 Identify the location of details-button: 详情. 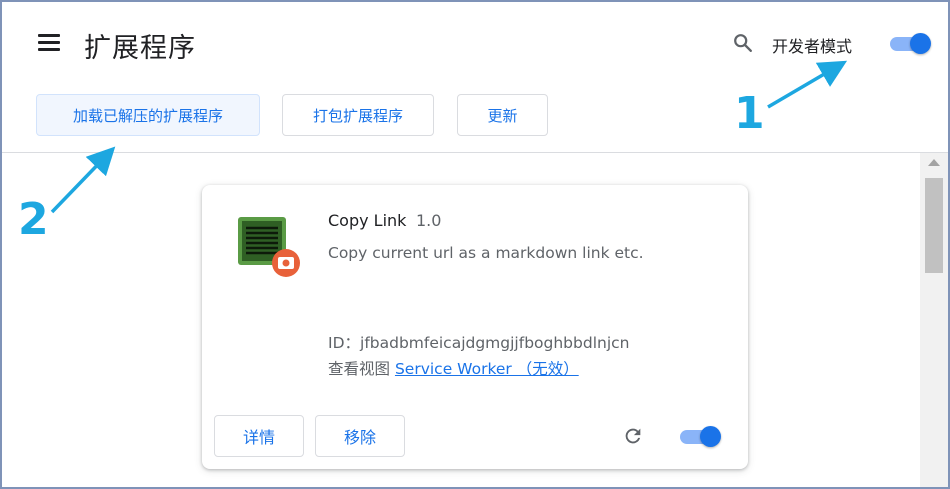
(259, 436).